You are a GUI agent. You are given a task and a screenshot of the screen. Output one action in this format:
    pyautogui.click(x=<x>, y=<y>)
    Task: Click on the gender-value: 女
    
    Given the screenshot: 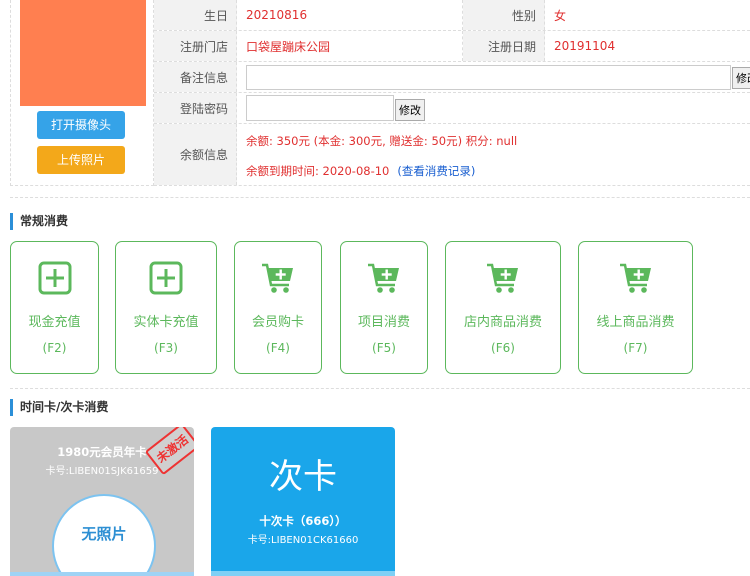 What is the action you would take?
    pyautogui.click(x=560, y=15)
    